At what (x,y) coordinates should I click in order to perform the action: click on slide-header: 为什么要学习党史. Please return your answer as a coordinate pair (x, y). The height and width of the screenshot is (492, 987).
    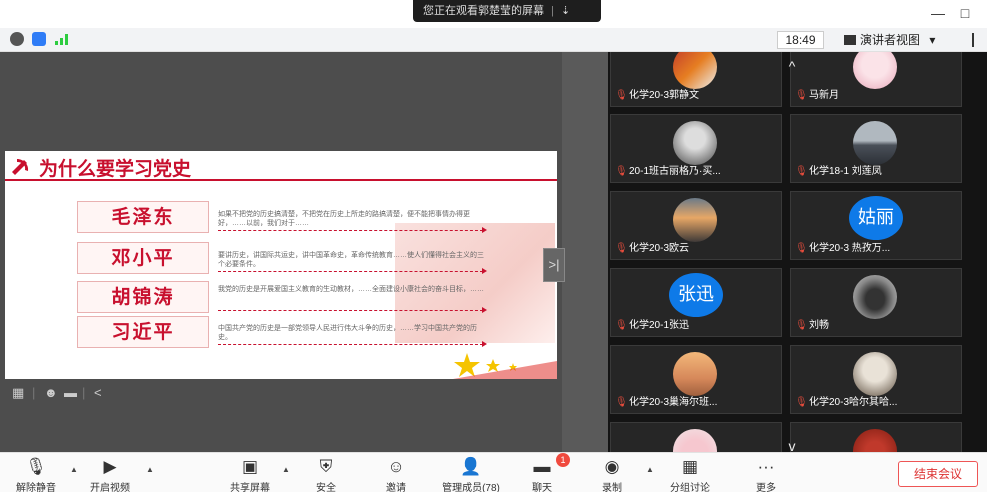
    Looking at the image, I should click on (281, 166).